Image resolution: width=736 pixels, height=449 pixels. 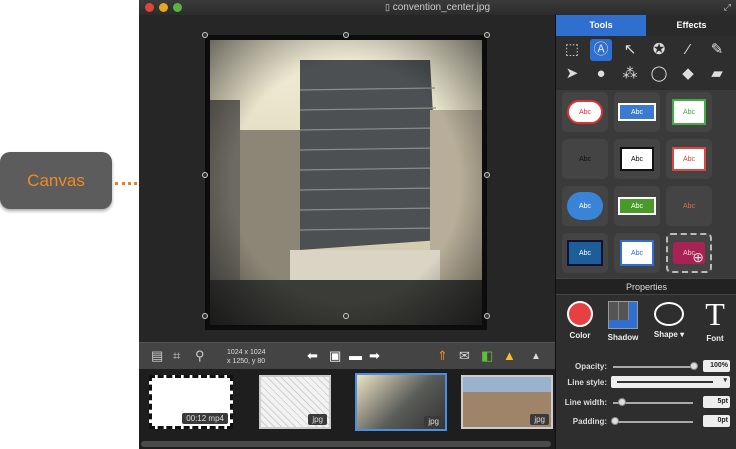 What do you see at coordinates (630, 50) in the screenshot?
I see `arrow-icon: ↖` at bounding box center [630, 50].